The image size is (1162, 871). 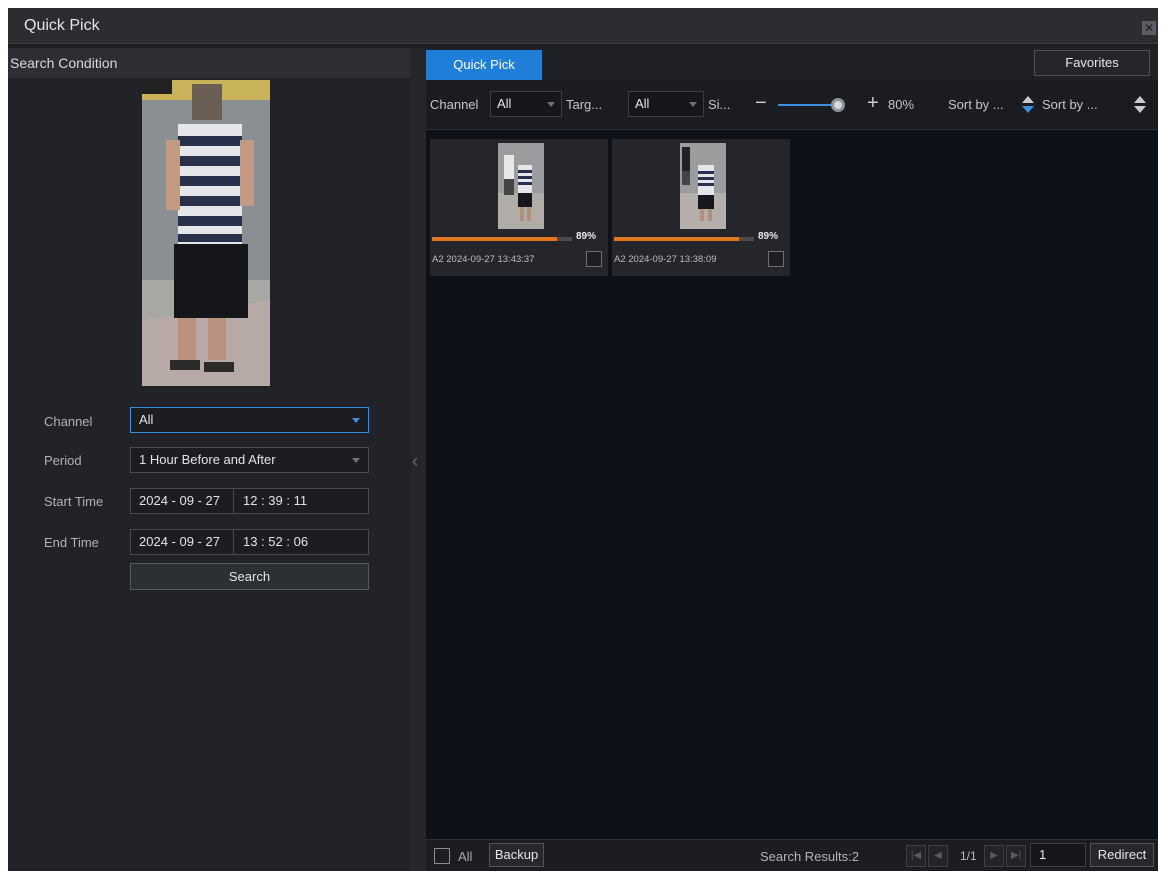 I want to click on zoom-out-icon: −, so click(x=761, y=103).